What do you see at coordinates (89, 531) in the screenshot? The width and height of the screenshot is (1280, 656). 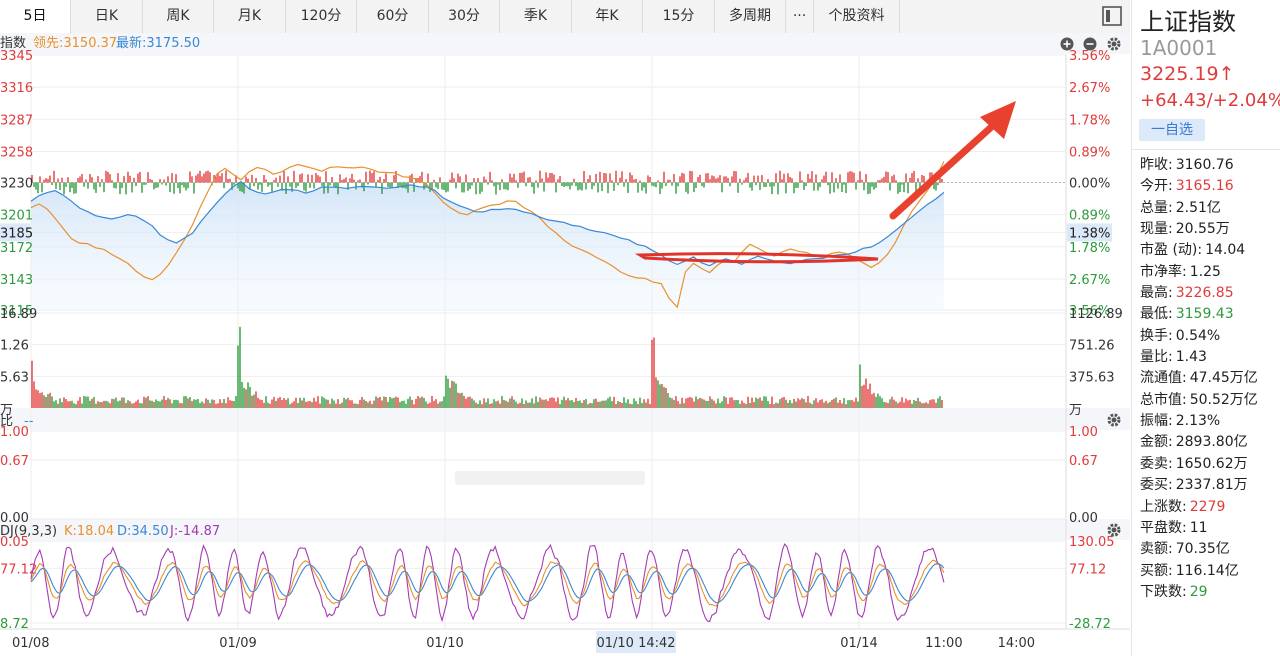 I see `kdj-k-legend: K:18.04` at bounding box center [89, 531].